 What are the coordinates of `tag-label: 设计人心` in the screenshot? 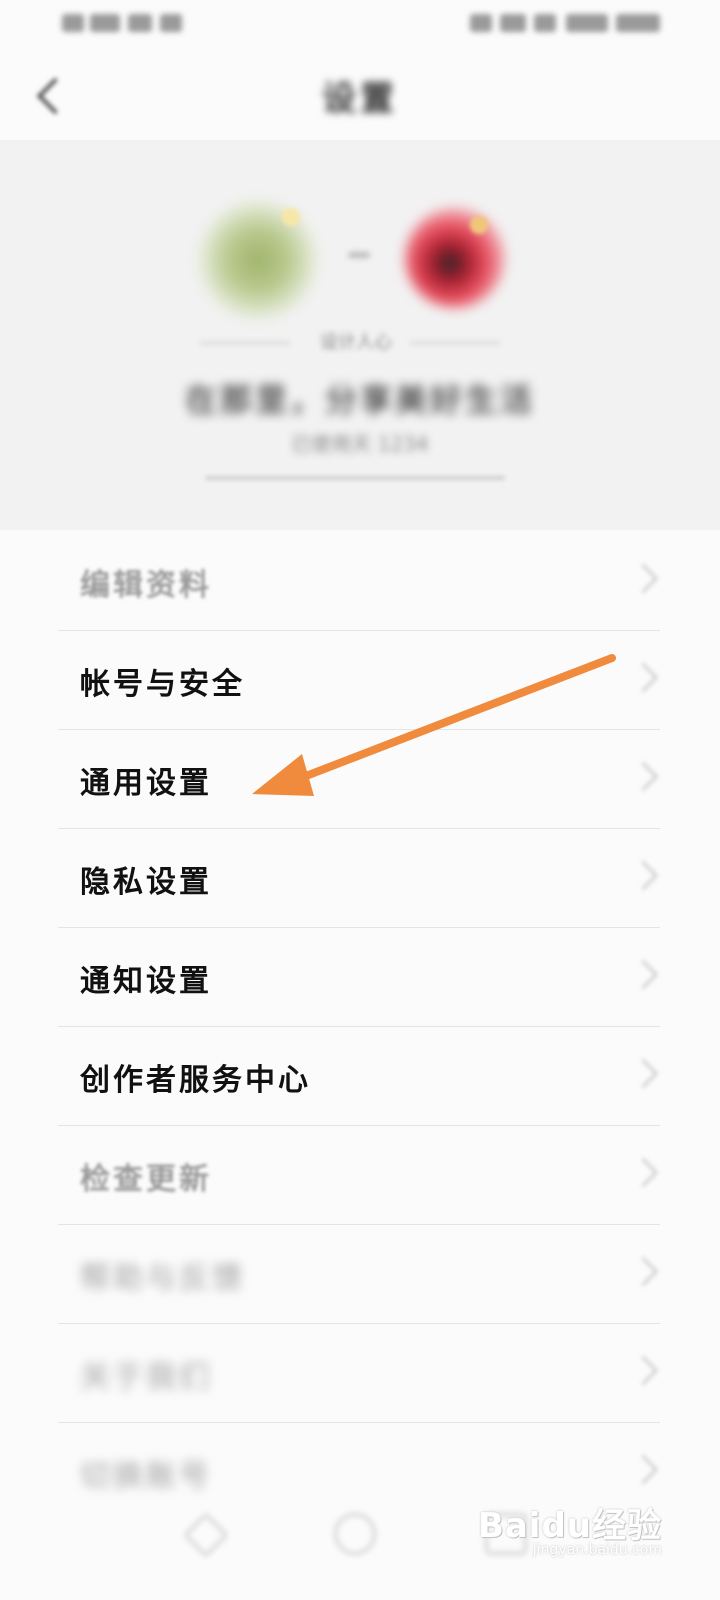 It's located at (356, 342).